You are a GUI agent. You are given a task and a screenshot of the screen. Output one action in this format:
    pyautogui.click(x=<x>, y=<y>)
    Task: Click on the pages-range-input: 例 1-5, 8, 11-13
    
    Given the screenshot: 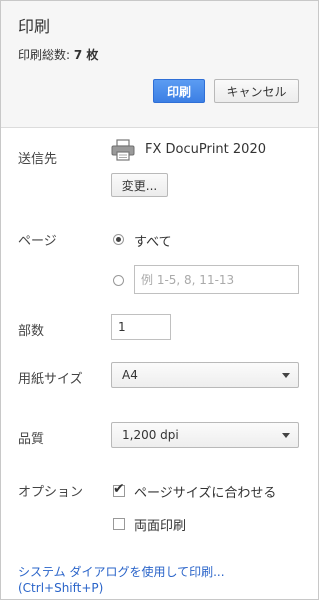 What is the action you would take?
    pyautogui.click(x=216, y=279)
    